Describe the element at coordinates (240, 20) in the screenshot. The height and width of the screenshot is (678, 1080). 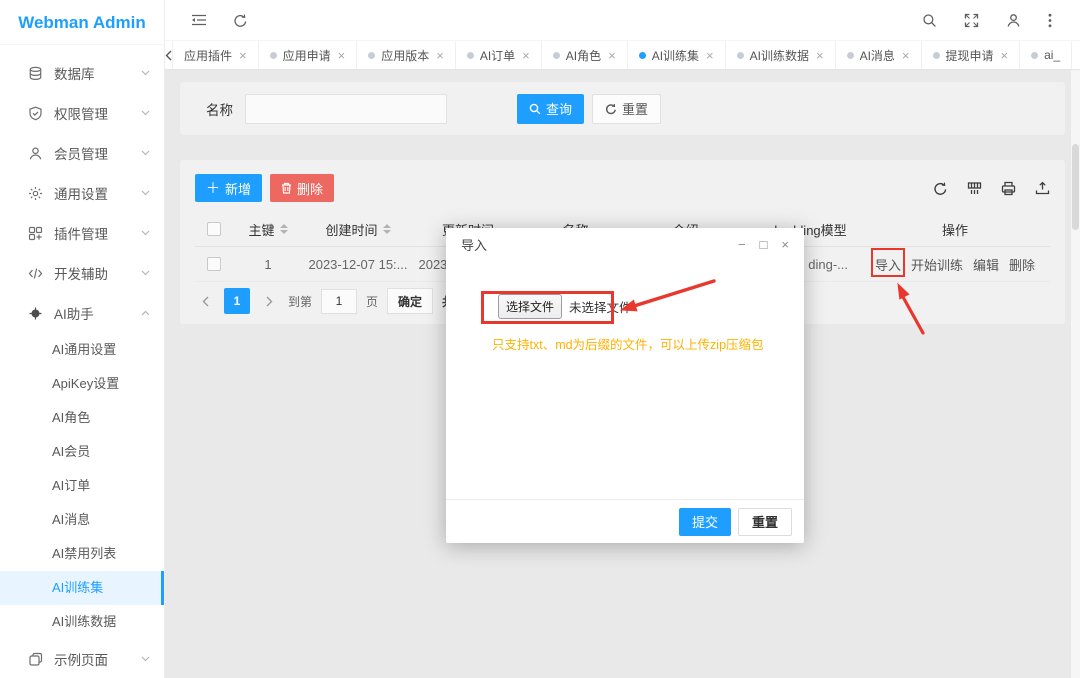
I see `refresh-icon` at that location.